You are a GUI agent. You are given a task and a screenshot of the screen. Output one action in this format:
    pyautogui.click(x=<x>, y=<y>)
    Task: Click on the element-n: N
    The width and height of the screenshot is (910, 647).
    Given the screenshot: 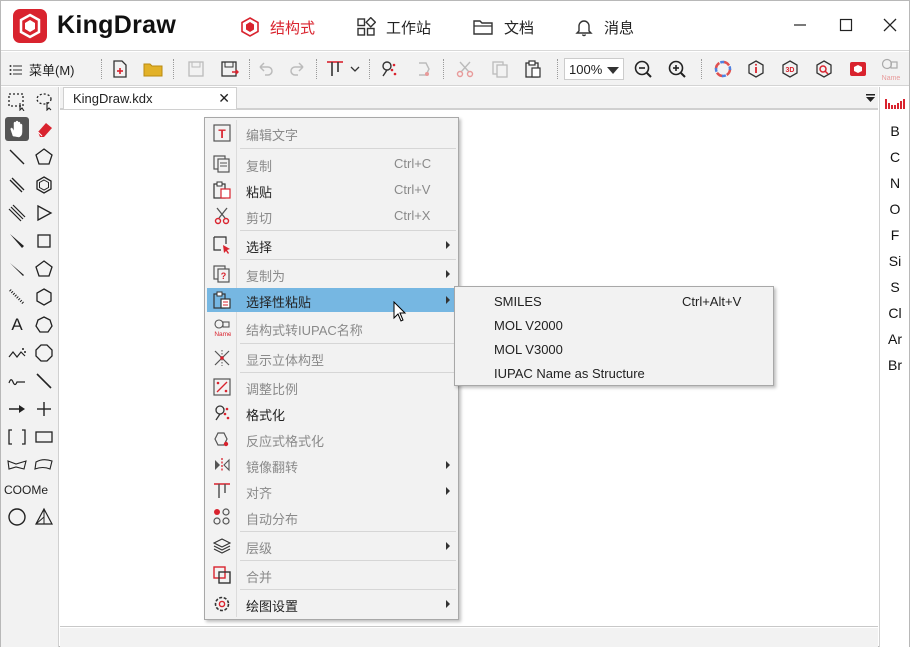 What is the action you would take?
    pyautogui.click(x=895, y=183)
    